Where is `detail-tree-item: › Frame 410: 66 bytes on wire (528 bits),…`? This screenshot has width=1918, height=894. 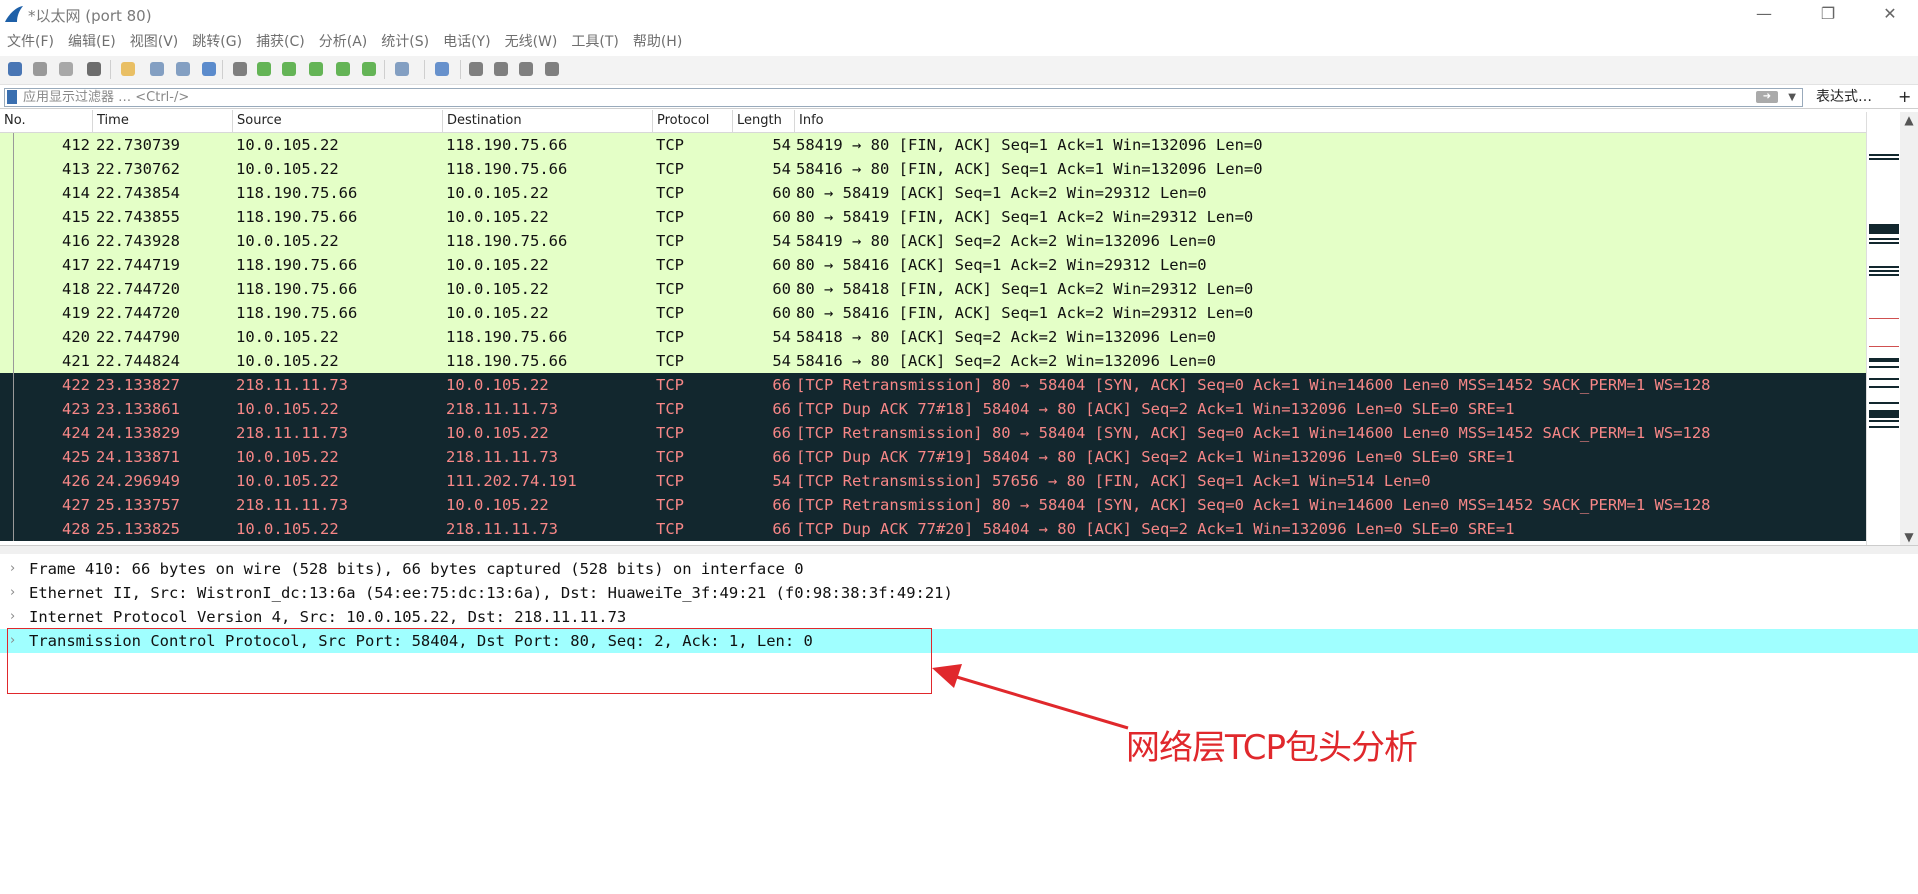
detail-tree-item: › Frame 410: 66 bytes on wire (528 bits),… is located at coordinates (959, 569).